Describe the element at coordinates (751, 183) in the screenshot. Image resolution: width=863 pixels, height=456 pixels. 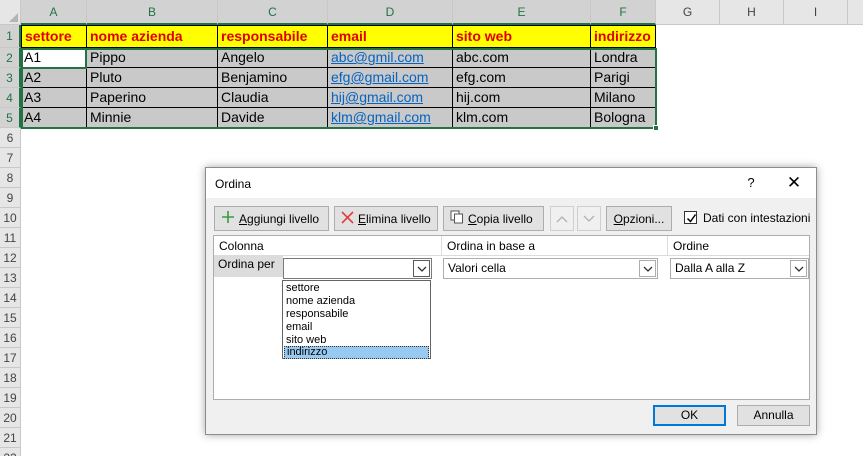
I see `help-button: ?` at that location.